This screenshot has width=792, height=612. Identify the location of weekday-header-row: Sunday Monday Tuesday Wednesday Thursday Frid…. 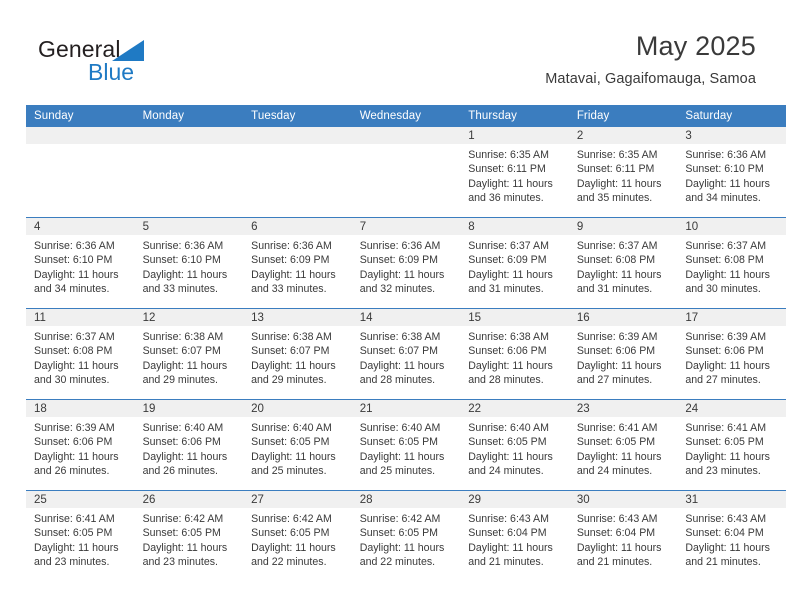
(406, 116).